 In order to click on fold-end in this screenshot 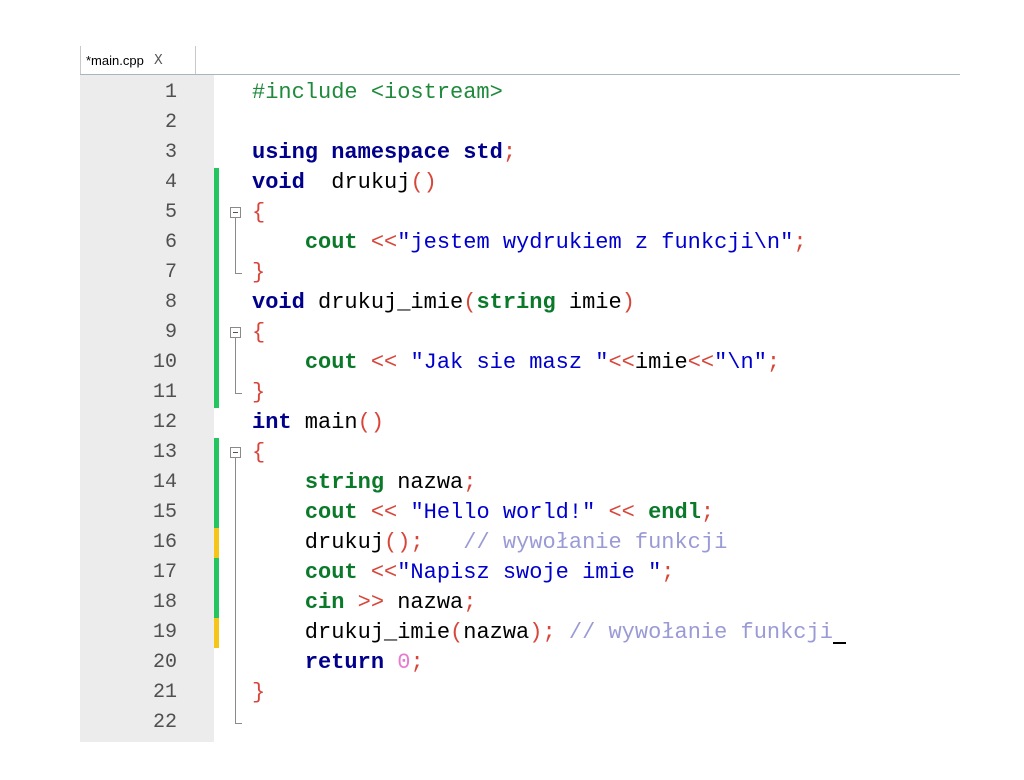, I will do `click(238, 273)`.